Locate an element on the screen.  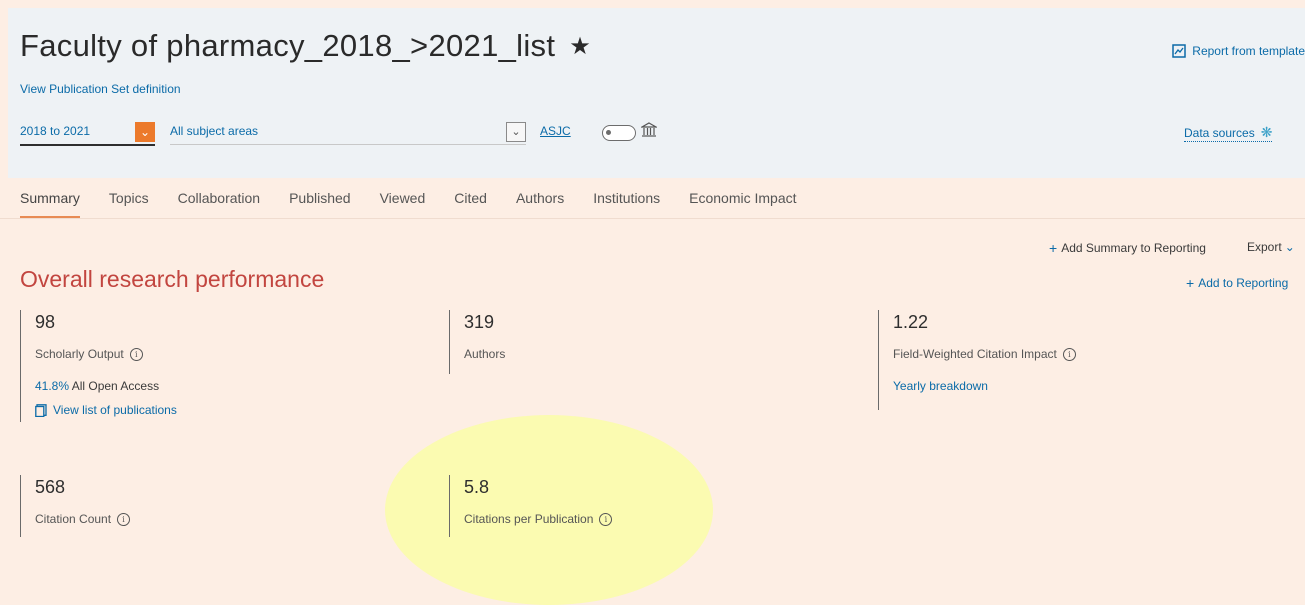
metric-label: Field-Weighted Citation Impact i is located at coordinates (984, 354).